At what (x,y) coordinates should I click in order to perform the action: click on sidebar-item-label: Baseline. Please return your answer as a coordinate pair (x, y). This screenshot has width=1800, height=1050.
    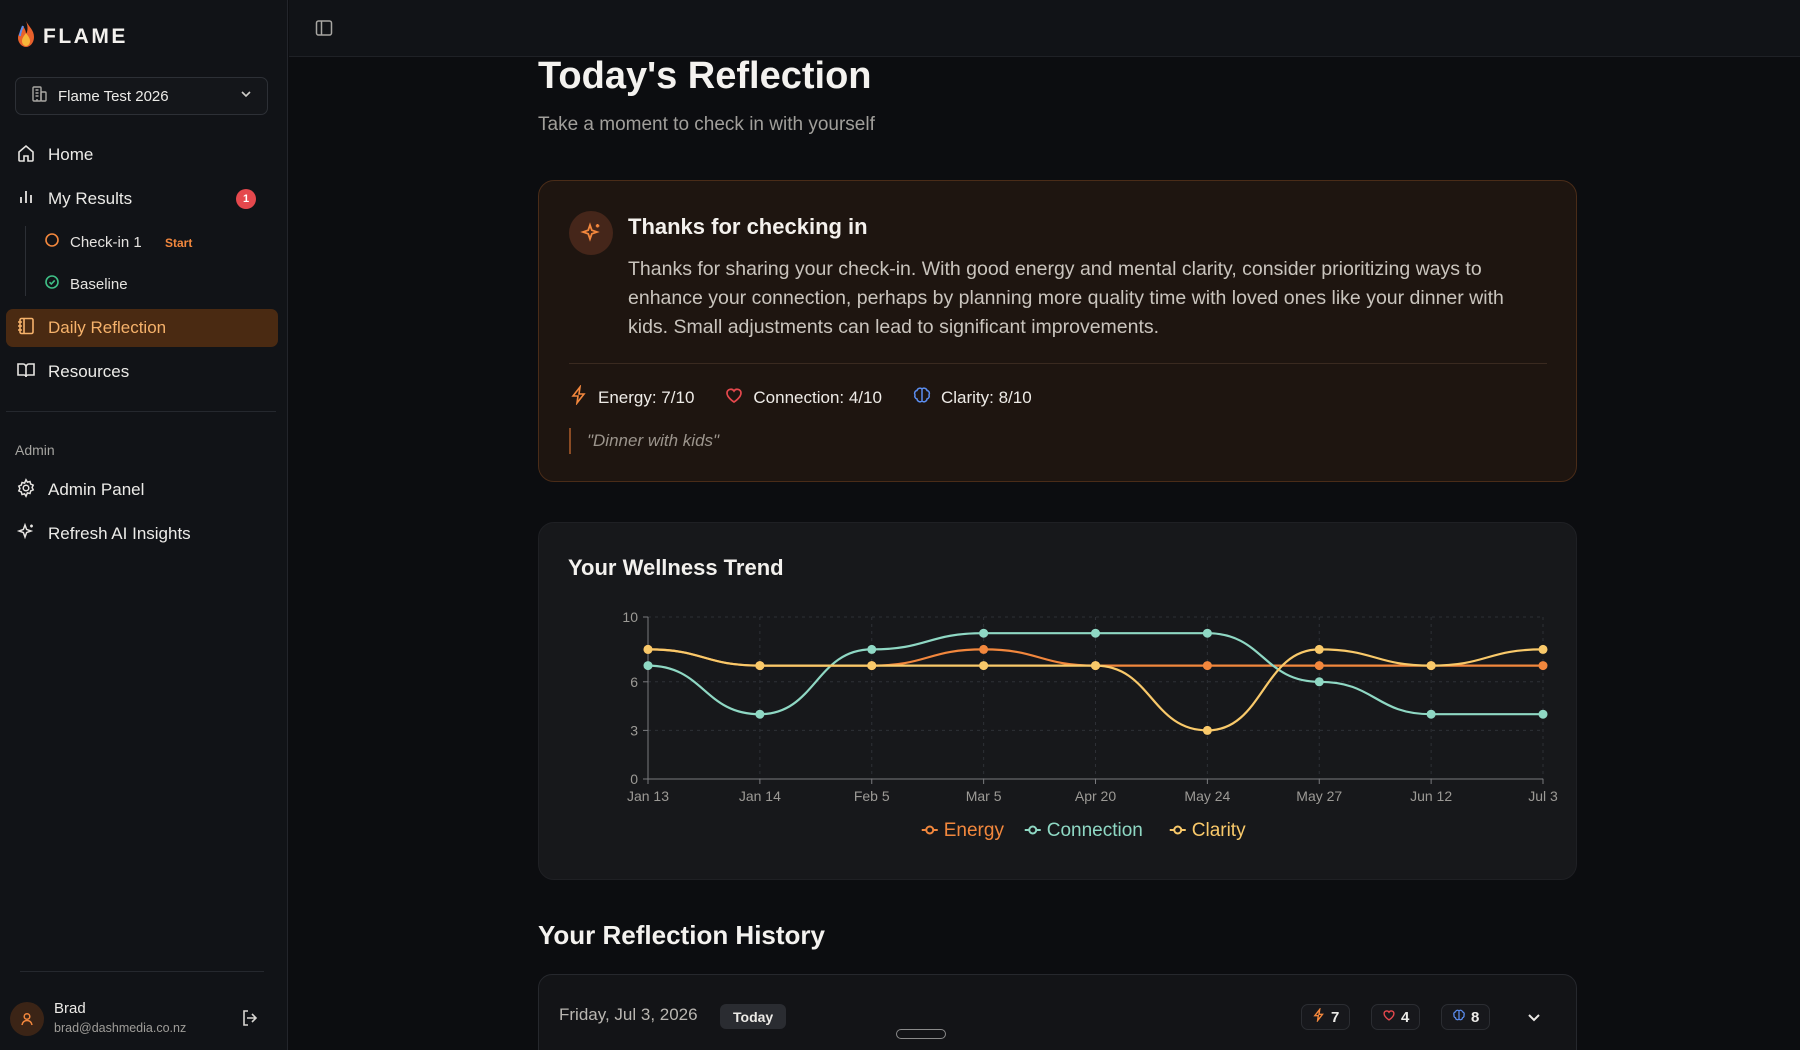
    Looking at the image, I should click on (99, 284).